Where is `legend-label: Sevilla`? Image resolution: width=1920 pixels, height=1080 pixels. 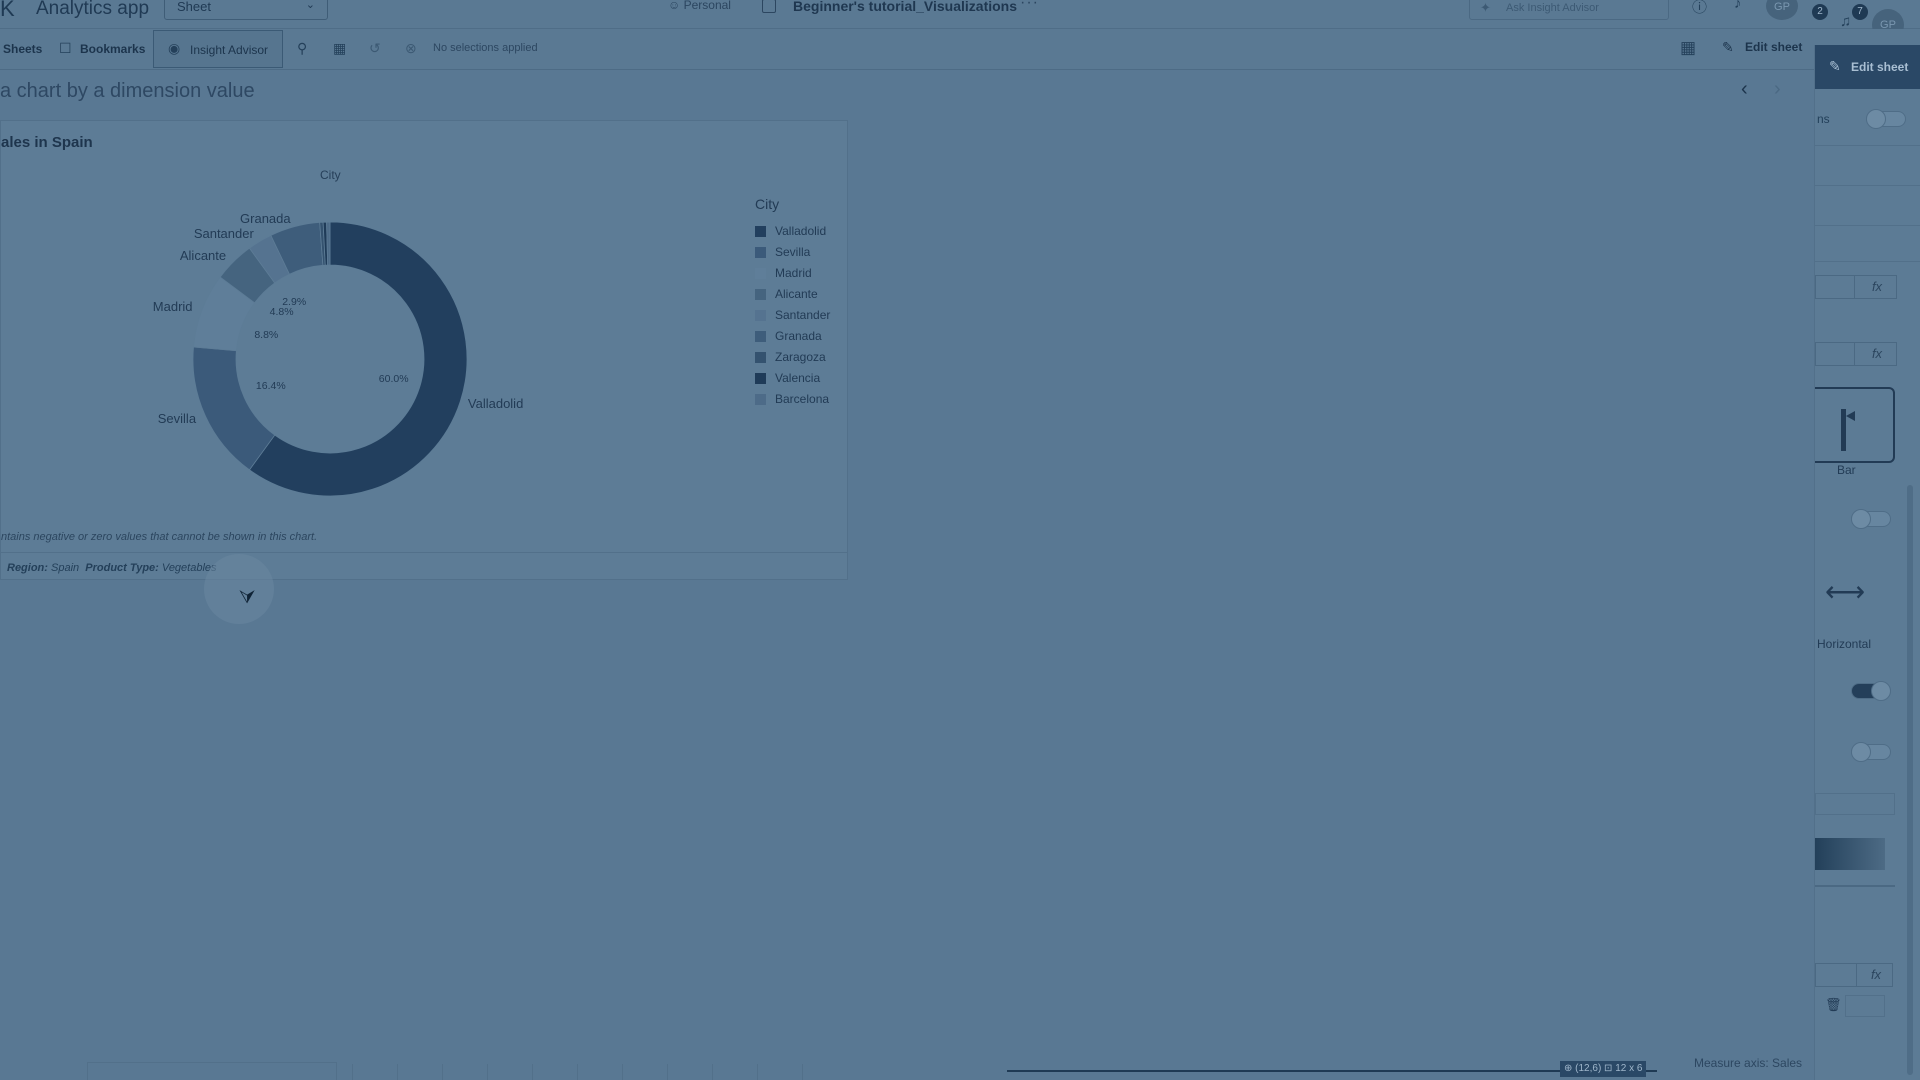 legend-label: Sevilla is located at coordinates (793, 252).